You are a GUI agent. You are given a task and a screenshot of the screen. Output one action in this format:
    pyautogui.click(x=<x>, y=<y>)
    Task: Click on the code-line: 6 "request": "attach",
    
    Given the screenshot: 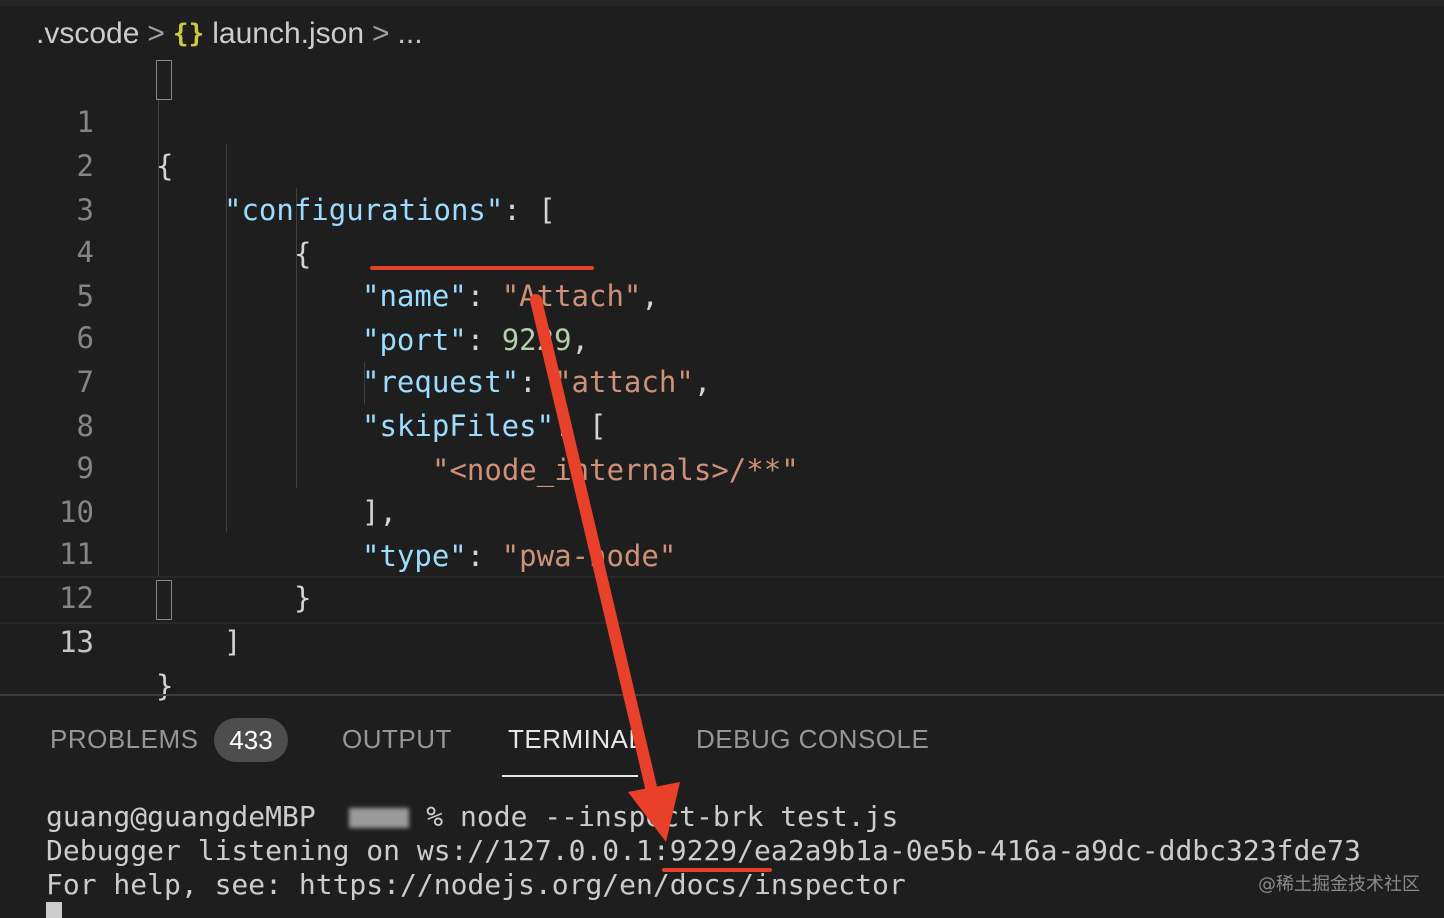 What is the action you would take?
    pyautogui.click(x=722, y=335)
    